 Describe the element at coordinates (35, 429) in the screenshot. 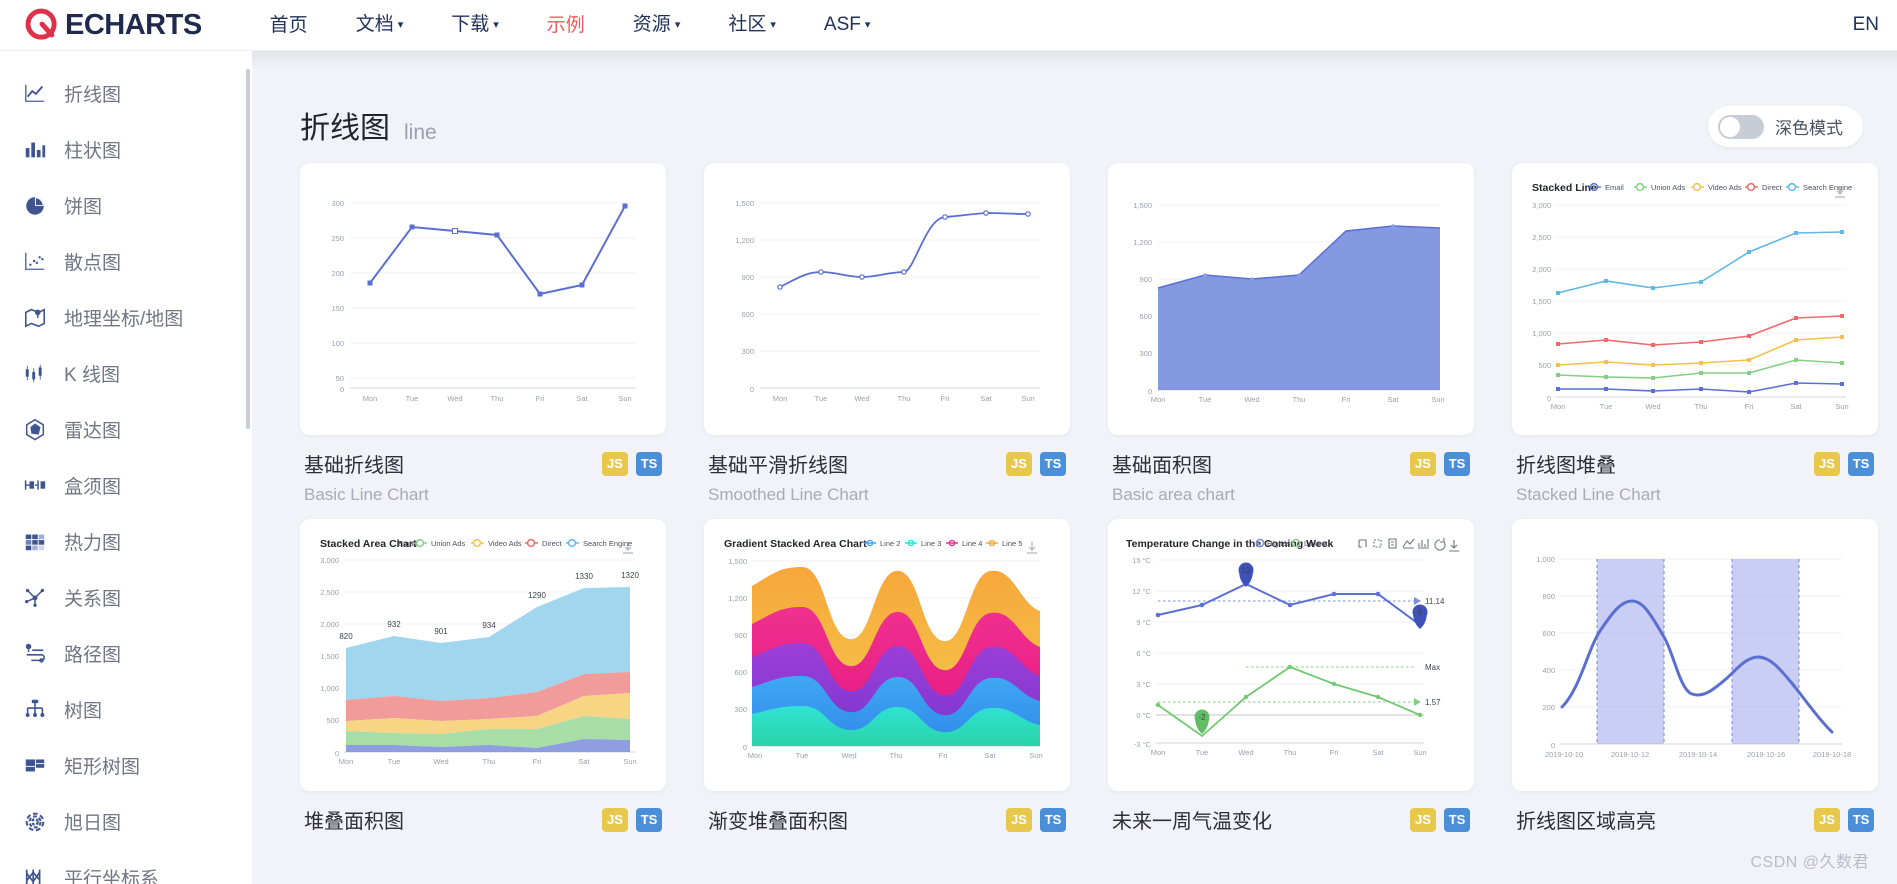

I see `radar-icon` at that location.